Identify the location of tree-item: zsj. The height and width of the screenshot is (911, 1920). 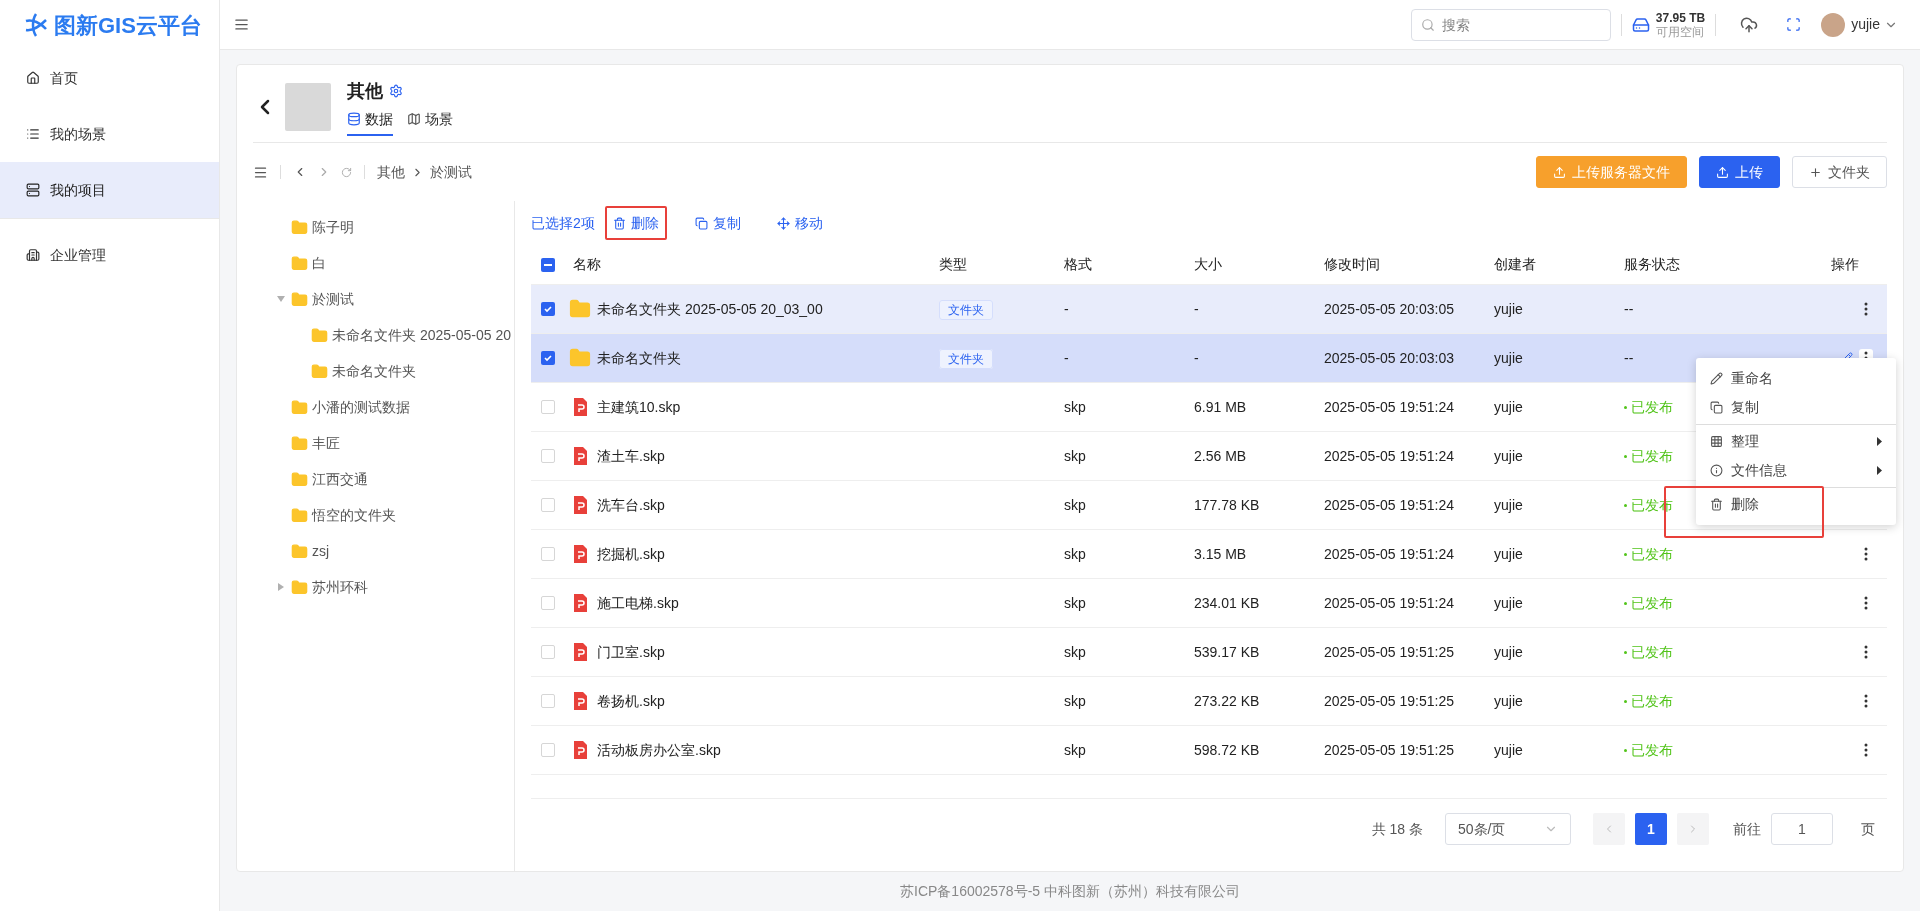
(321, 551).